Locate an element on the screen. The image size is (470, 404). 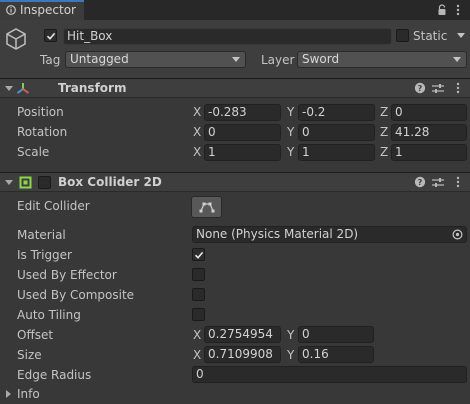
is-trigger-checkbox is located at coordinates (198, 254).